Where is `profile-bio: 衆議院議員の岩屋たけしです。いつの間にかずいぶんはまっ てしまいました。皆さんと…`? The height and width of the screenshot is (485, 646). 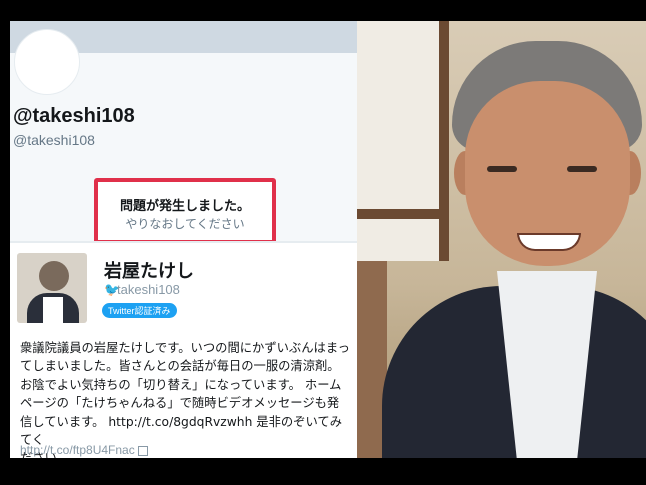 profile-bio: 衆議院議員の岩屋たけしです。いつの間にかずいぶんはまっ てしまいました。皆さんと… is located at coordinates (187, 398).